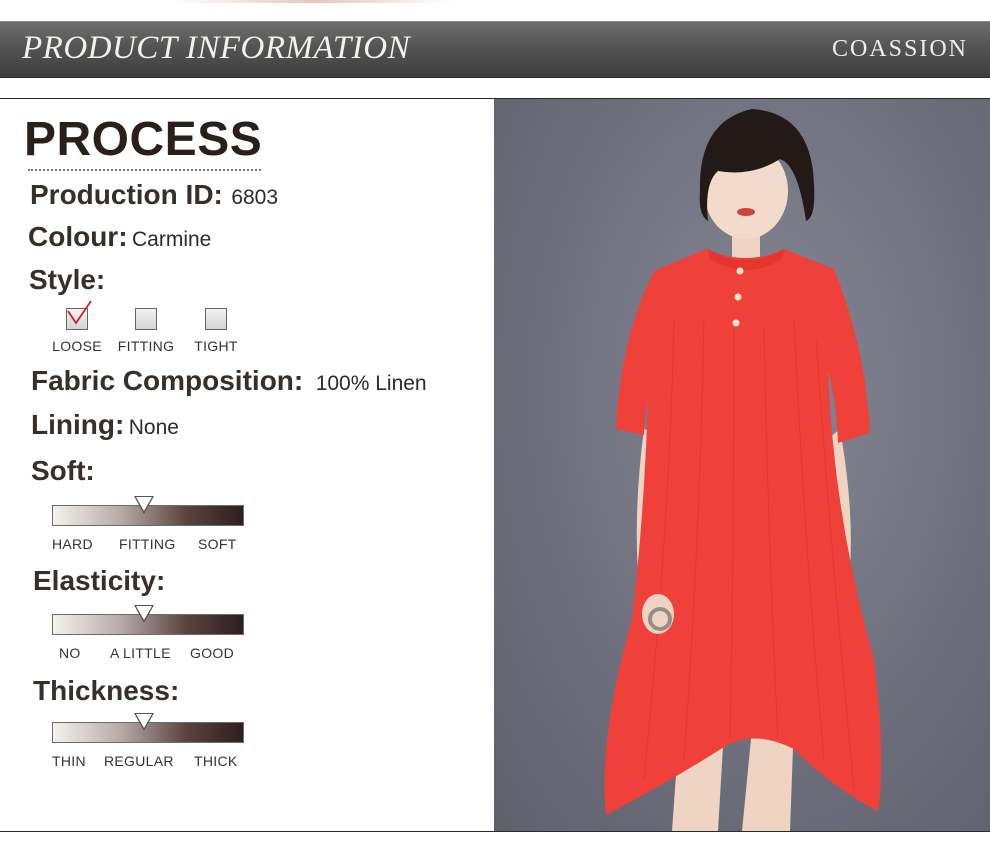 The image size is (990, 847). I want to click on thickness-row: Thickness:, so click(106, 691).